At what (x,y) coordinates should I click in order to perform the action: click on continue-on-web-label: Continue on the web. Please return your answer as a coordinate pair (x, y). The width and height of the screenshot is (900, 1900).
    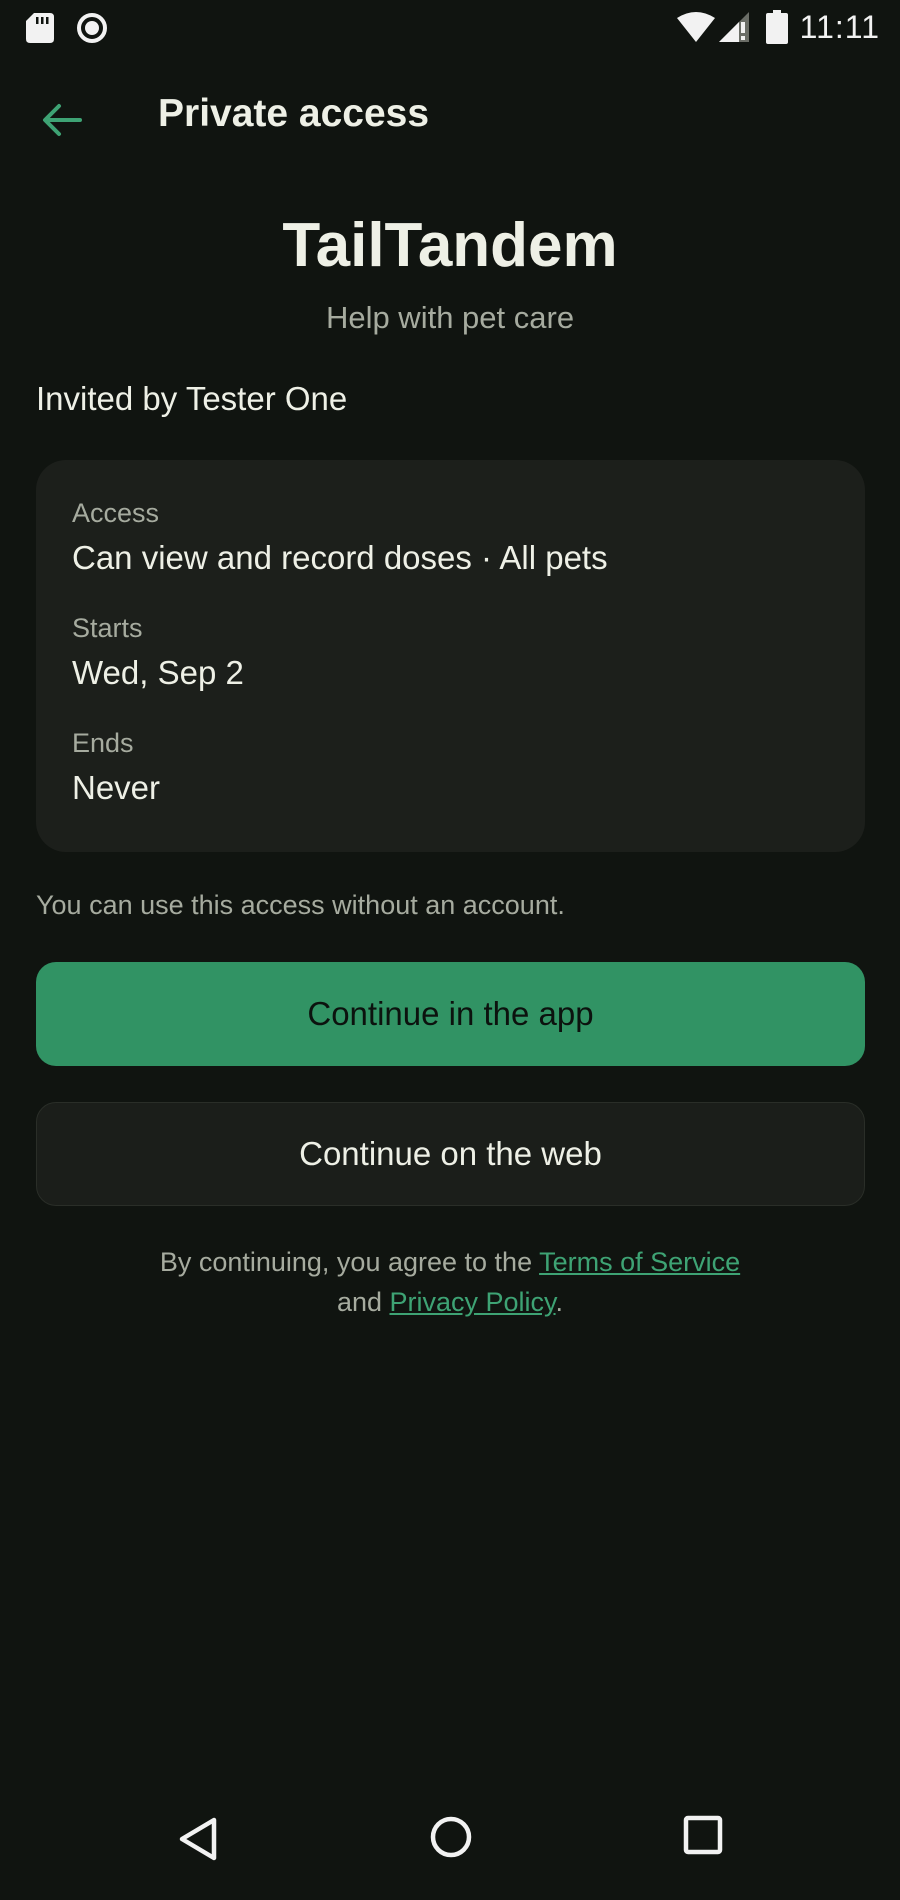
    Looking at the image, I should click on (450, 1153).